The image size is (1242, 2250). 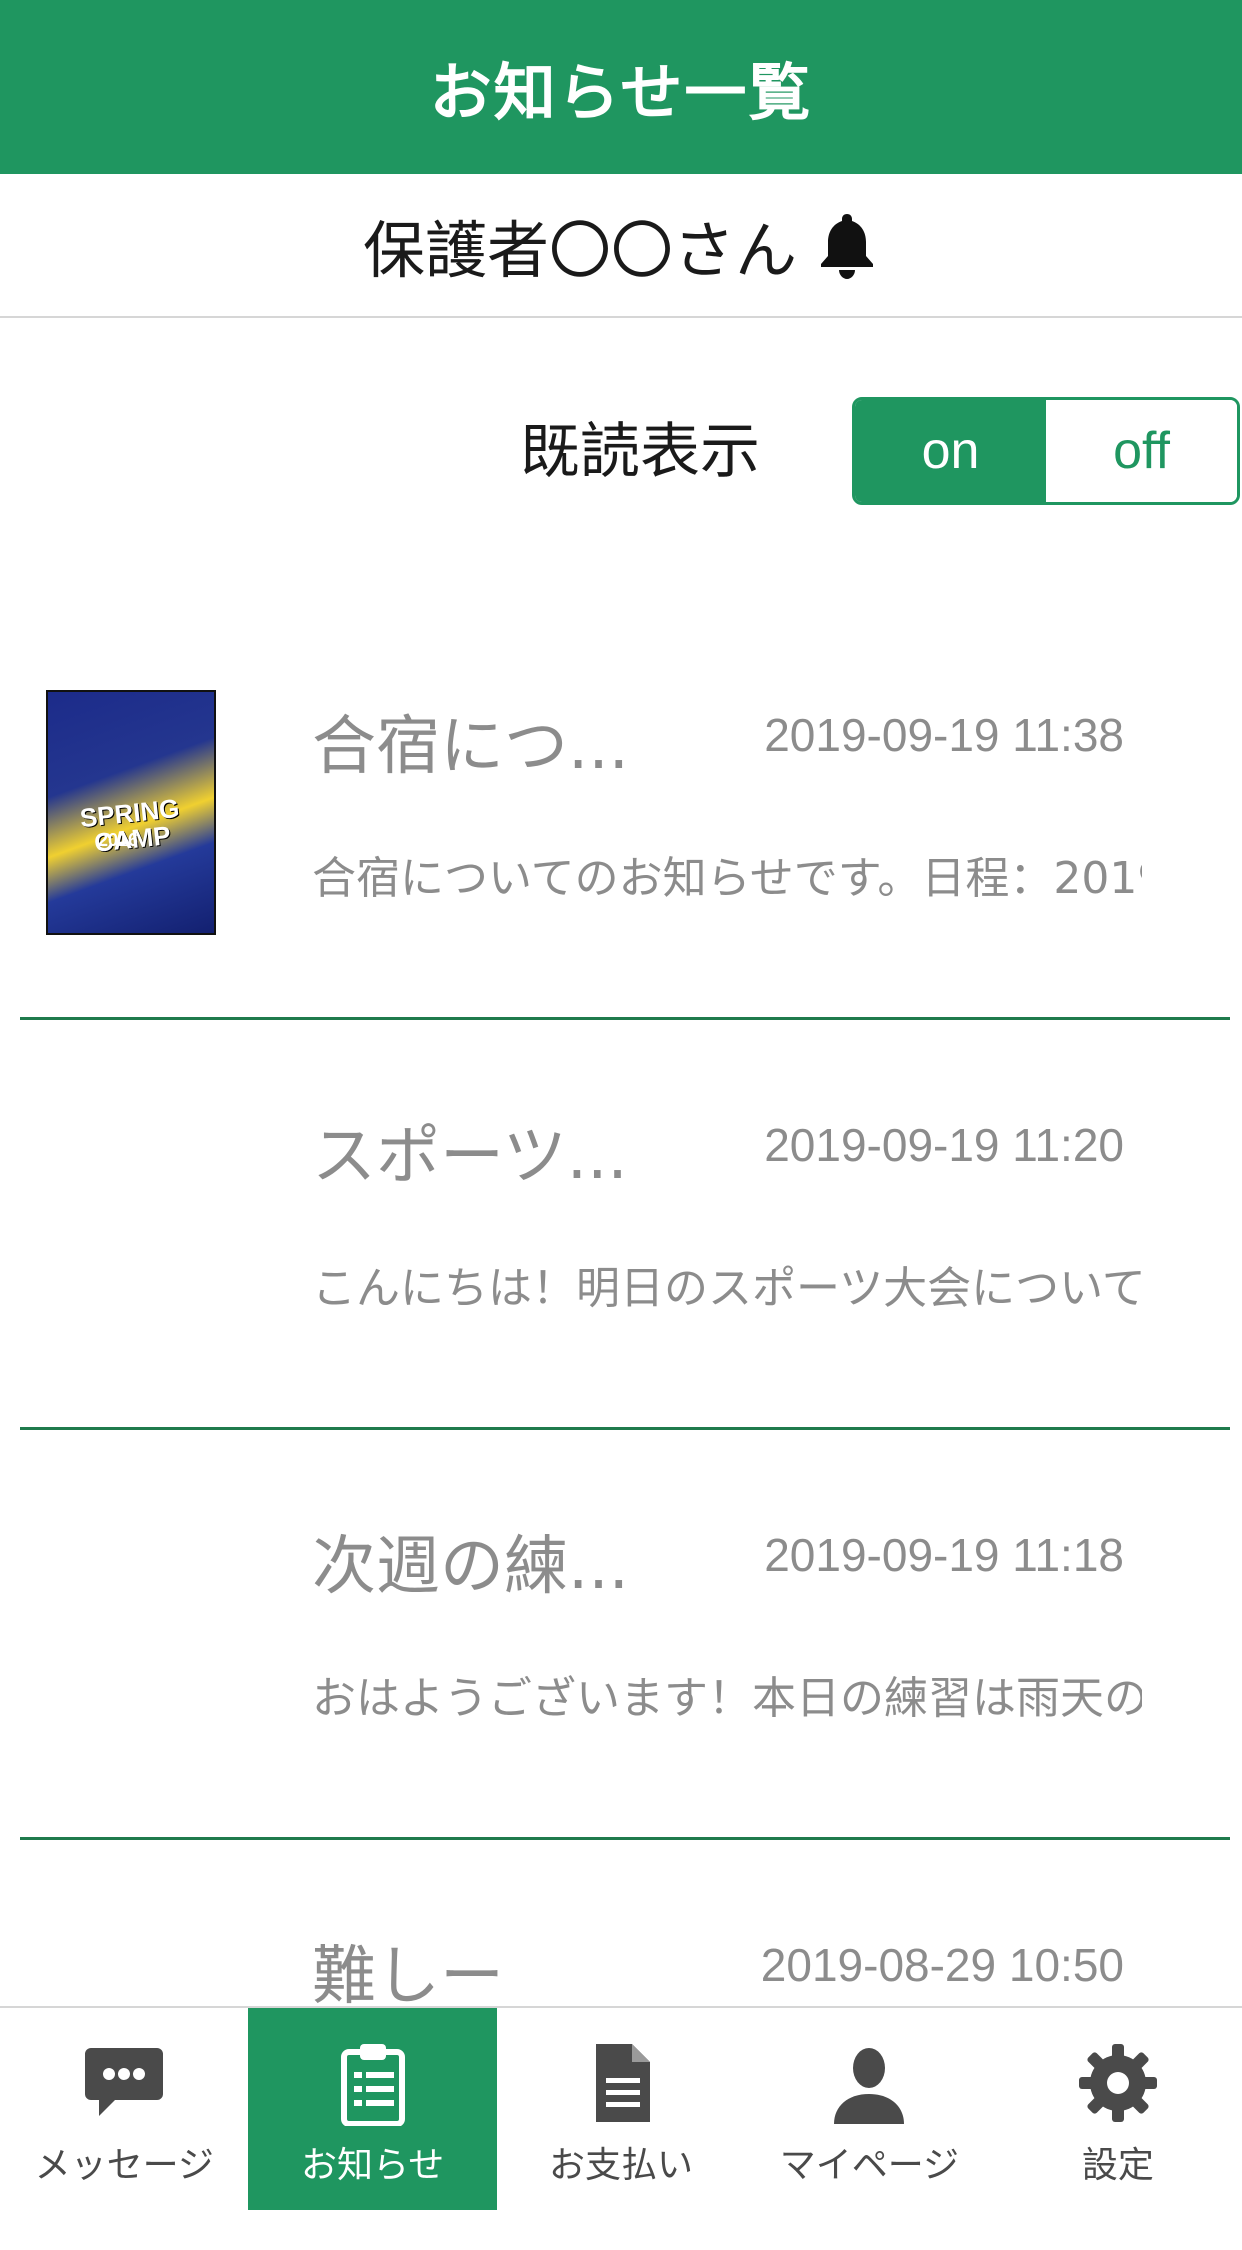 What do you see at coordinates (640, 452) in the screenshot?
I see `read-toggle-label: 既読表示` at bounding box center [640, 452].